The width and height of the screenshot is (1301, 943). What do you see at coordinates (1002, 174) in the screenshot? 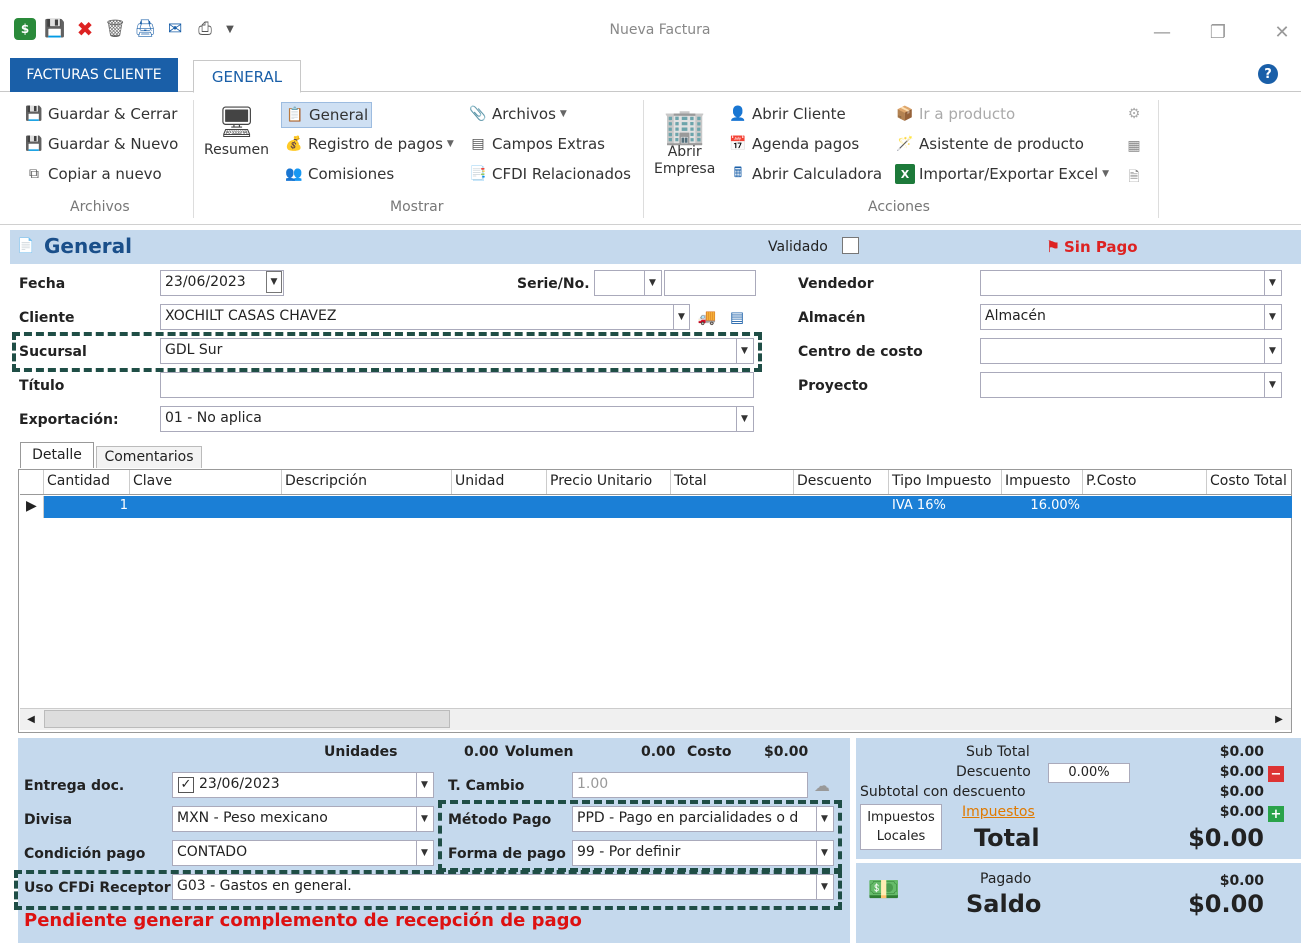
I see `importar-exportar-button: X Importar/Exportar Excel ▼` at bounding box center [1002, 174].